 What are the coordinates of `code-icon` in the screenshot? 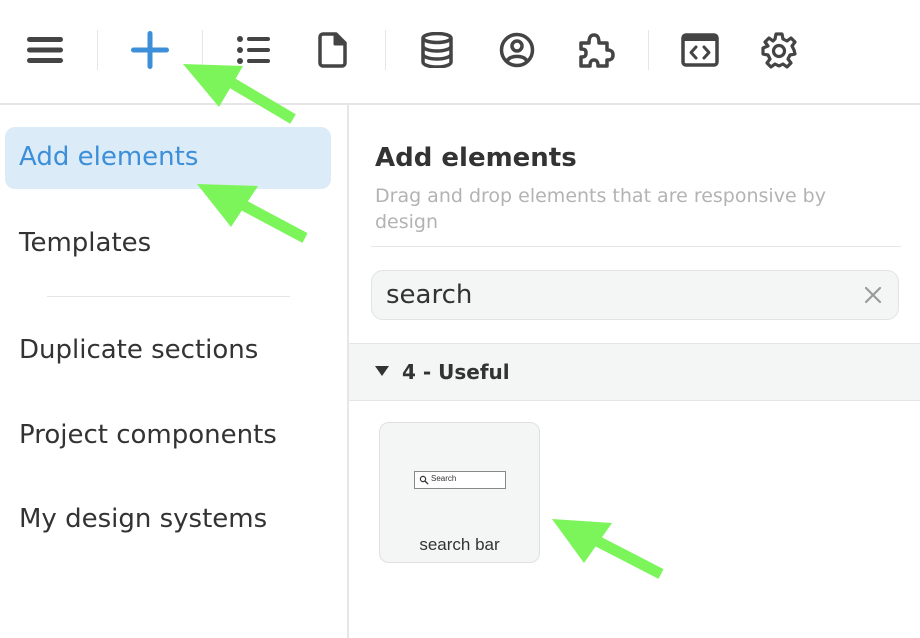 It's located at (700, 50).